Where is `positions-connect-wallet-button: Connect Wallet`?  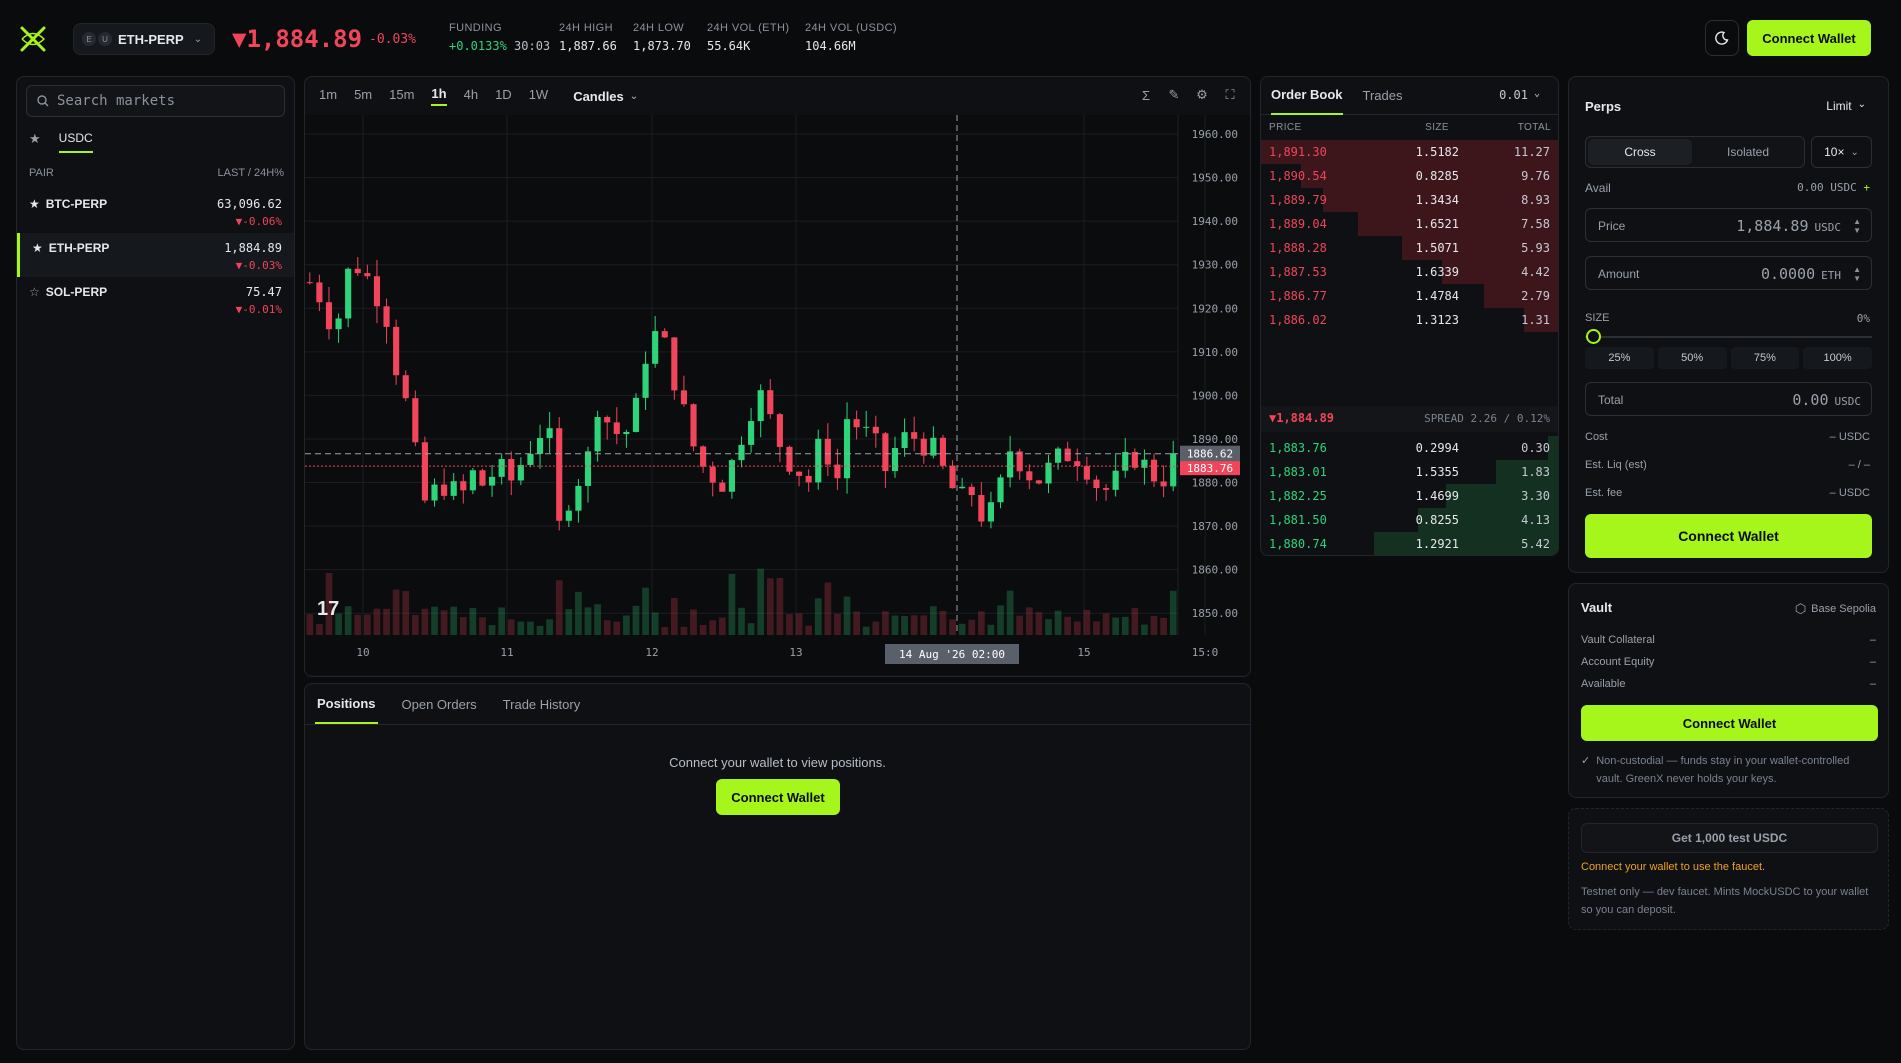
positions-connect-wallet-button: Connect Wallet is located at coordinates (778, 797).